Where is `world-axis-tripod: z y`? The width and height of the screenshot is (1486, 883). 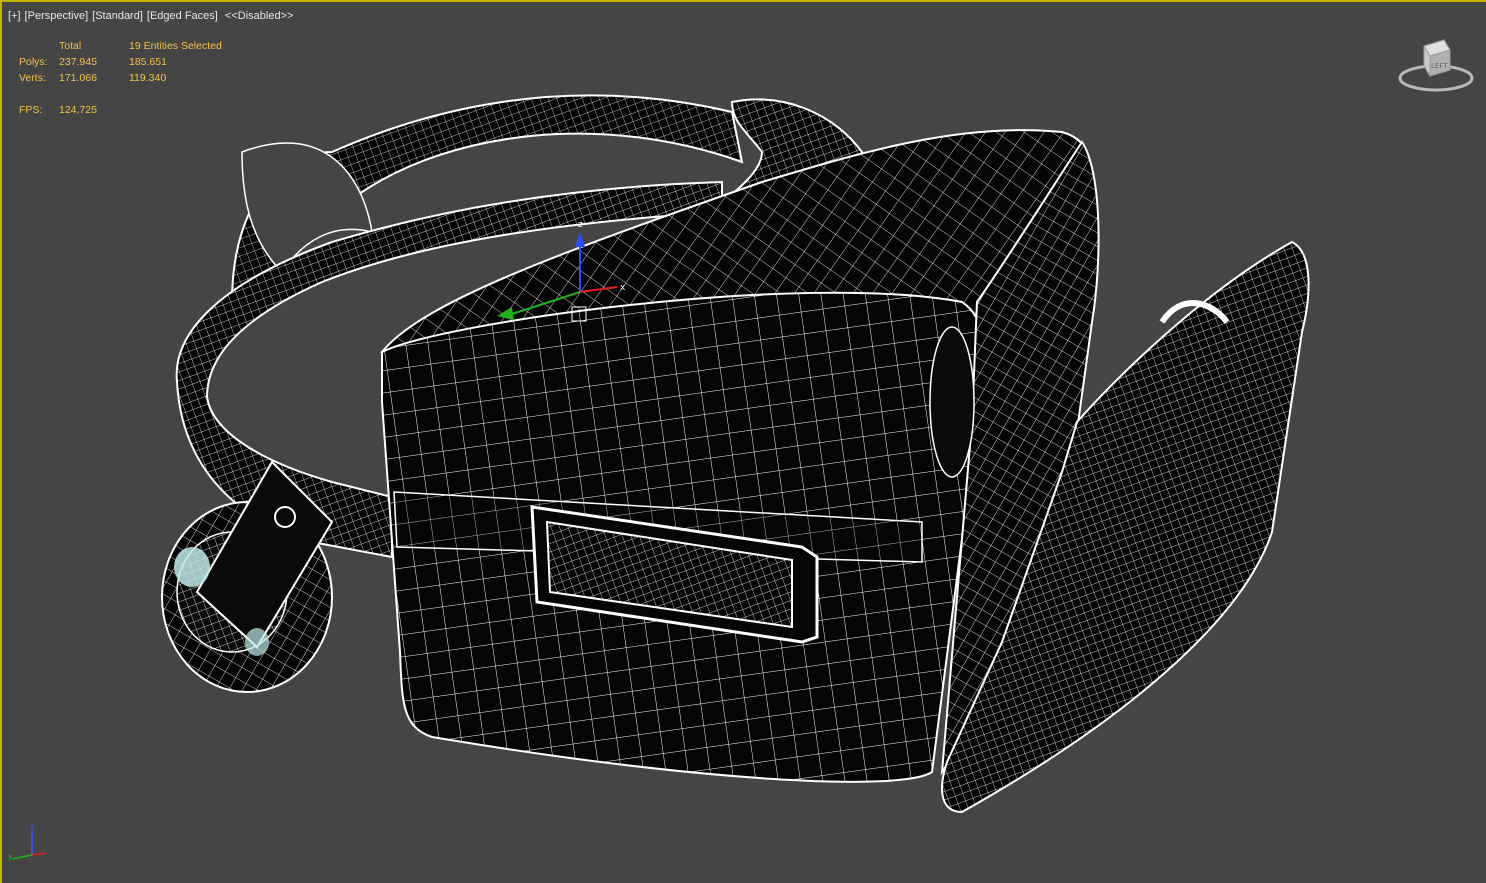 world-axis-tripod: z y is located at coordinates (27, 842).